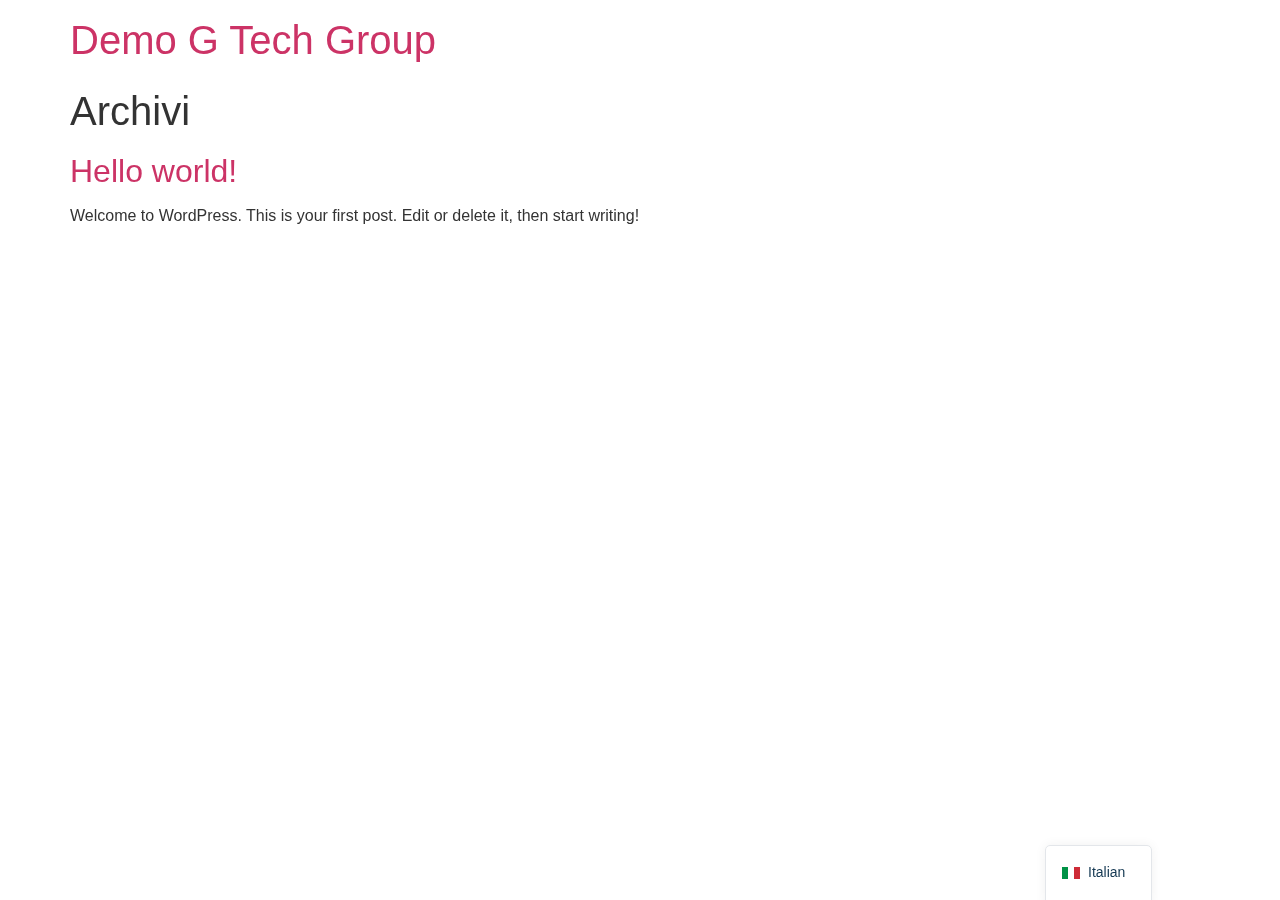  I want to click on site-title-link: Demo G Tech Group, so click(253, 40).